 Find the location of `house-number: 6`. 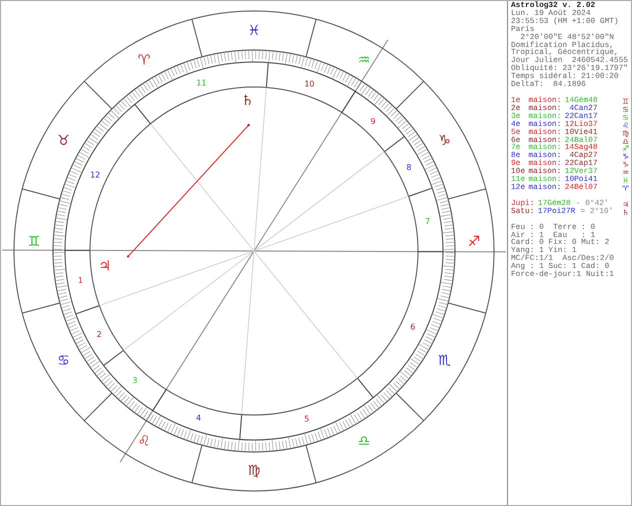

house-number: 6 is located at coordinates (413, 327).